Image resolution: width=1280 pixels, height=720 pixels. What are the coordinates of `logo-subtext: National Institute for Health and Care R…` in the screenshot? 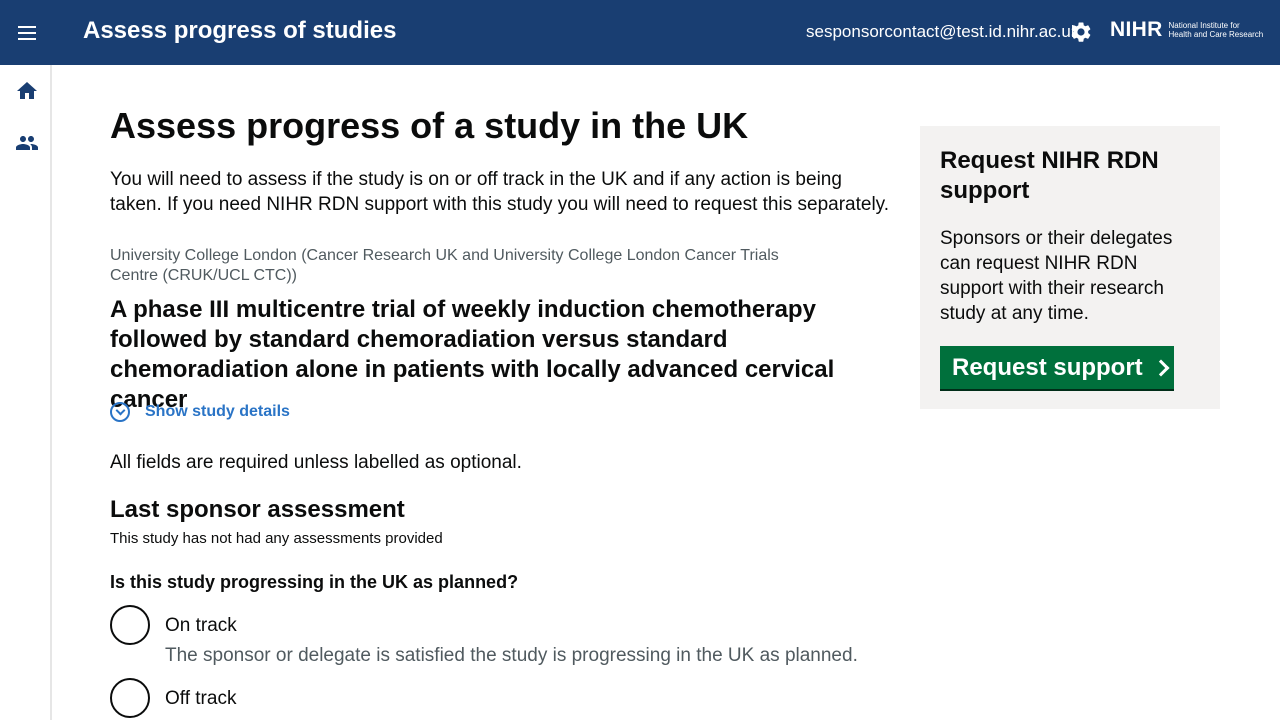 It's located at (1216, 30).